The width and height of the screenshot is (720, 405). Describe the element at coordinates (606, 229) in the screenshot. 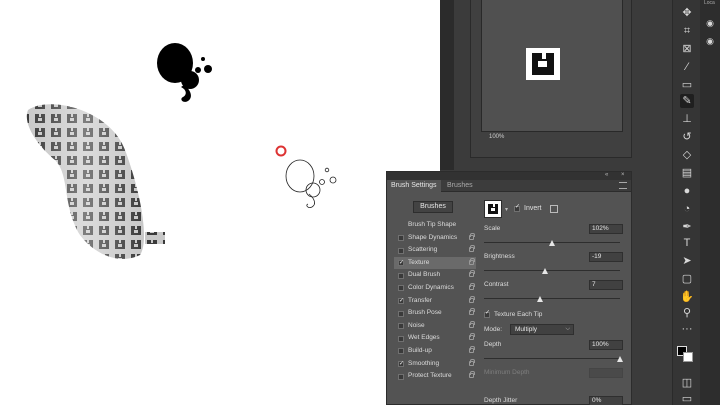

I see `scale-value-input: 102%` at that location.